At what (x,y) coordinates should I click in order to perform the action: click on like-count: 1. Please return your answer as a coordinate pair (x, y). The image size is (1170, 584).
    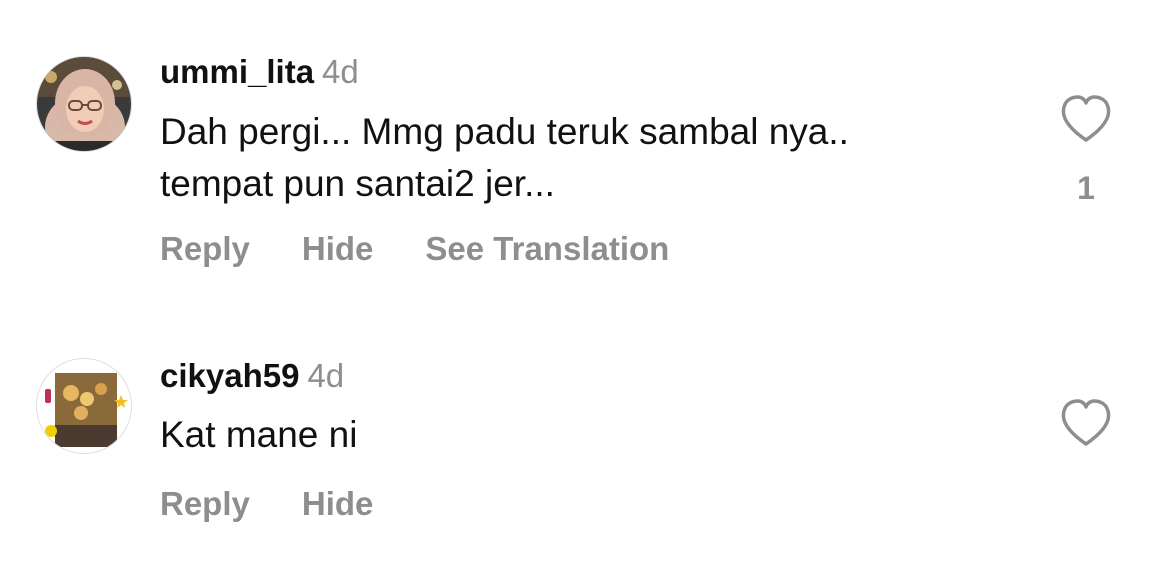
    Looking at the image, I should click on (1086, 188).